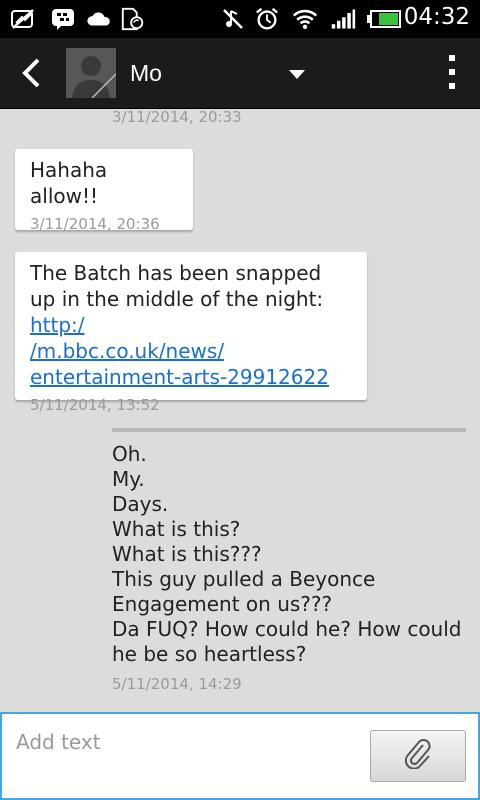 The height and width of the screenshot is (800, 480). What do you see at coordinates (384, 19) in the screenshot?
I see `battery-icon` at bounding box center [384, 19].